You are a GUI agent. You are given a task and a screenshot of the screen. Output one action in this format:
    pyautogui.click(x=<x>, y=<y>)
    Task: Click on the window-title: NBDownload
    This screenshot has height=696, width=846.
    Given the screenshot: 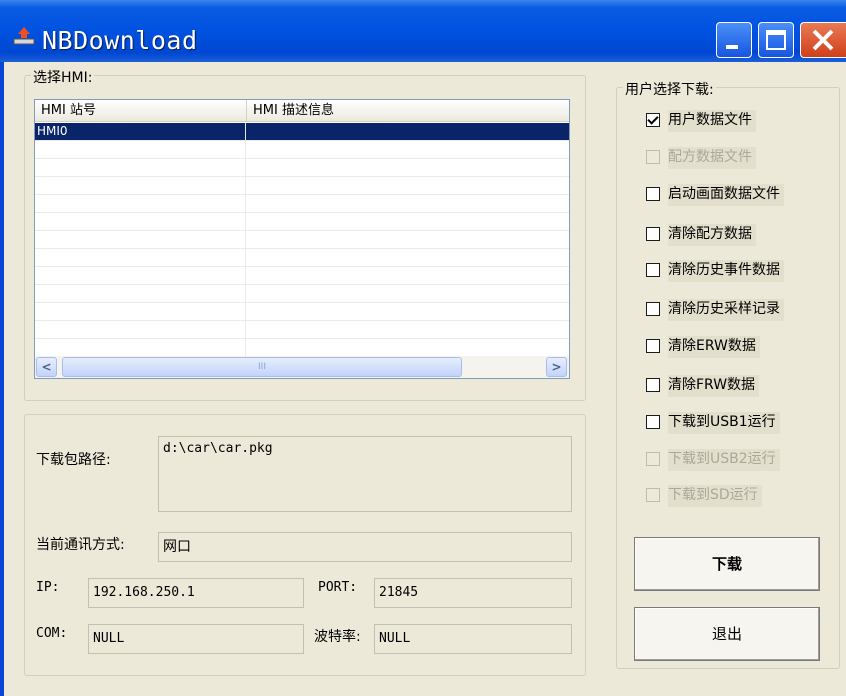 What is the action you would take?
    pyautogui.click(x=120, y=40)
    